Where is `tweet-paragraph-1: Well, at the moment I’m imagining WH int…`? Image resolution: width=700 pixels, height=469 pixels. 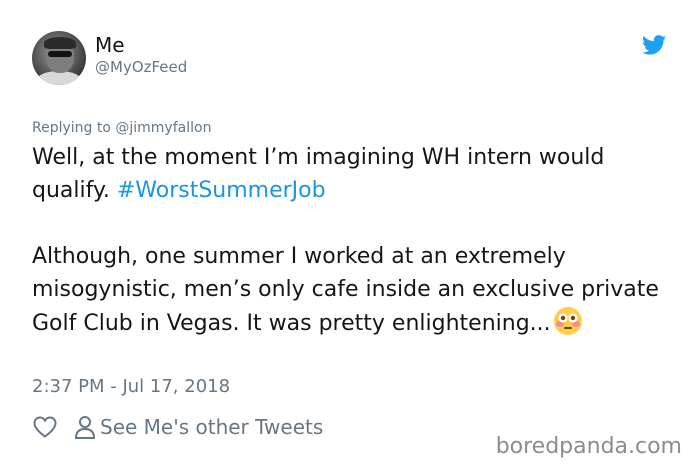 tweet-paragraph-1: Well, at the moment I’m imagining WH int… is located at coordinates (352, 174).